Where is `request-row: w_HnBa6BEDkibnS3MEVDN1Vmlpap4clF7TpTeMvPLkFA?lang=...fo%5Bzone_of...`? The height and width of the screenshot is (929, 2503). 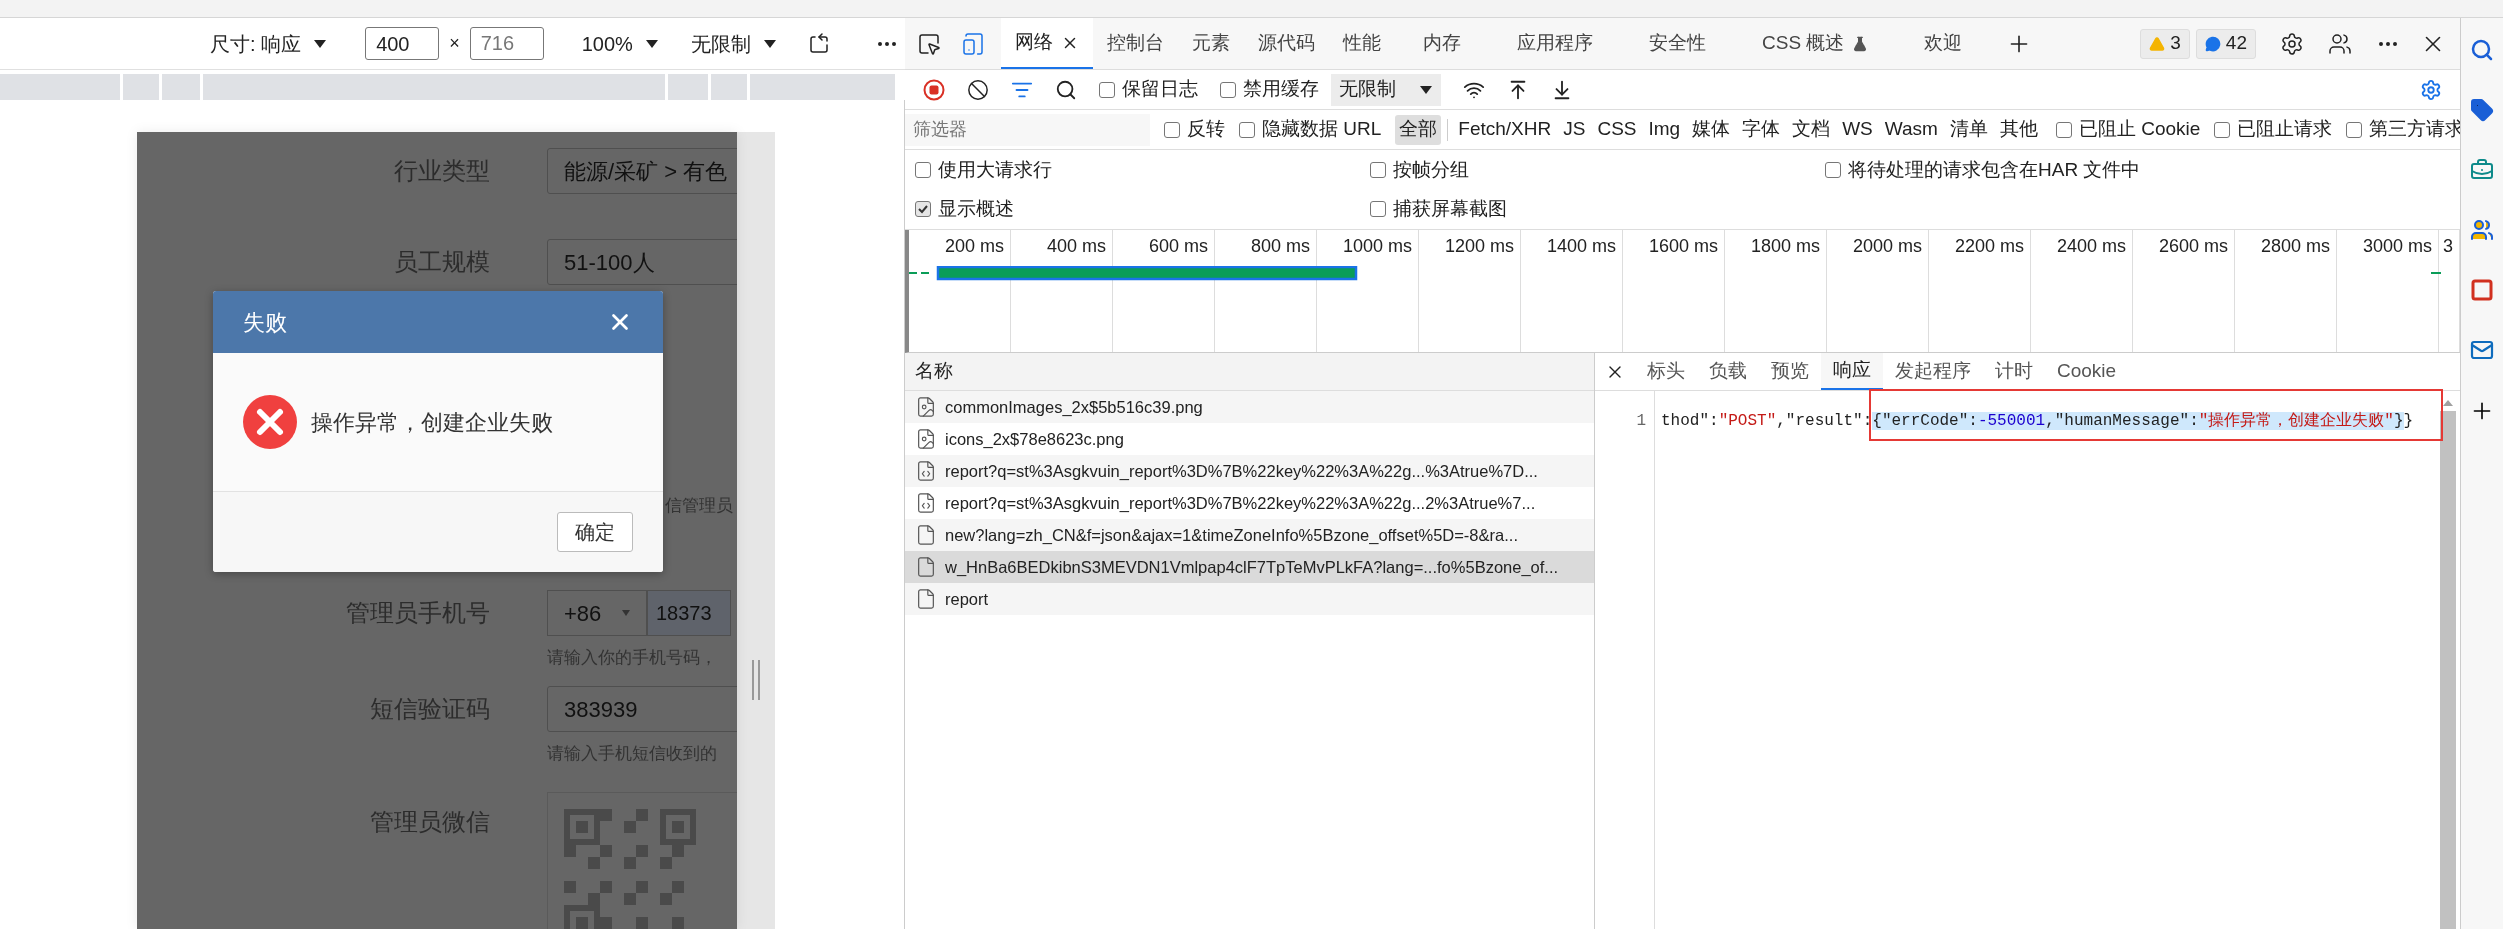
request-row: w_HnBa6BEDkibnS3MEVDN1Vmlpap4clF7TpTeMvPLkFA?lang=...fo%5Bzone_of... is located at coordinates (1249, 567).